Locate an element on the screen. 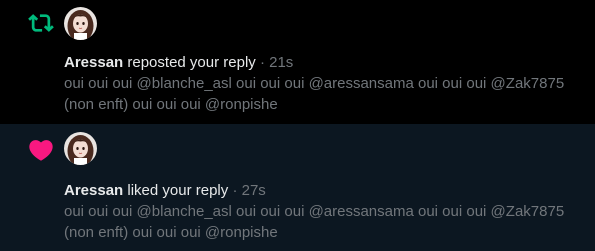  action-text: liked your reply is located at coordinates (178, 190).